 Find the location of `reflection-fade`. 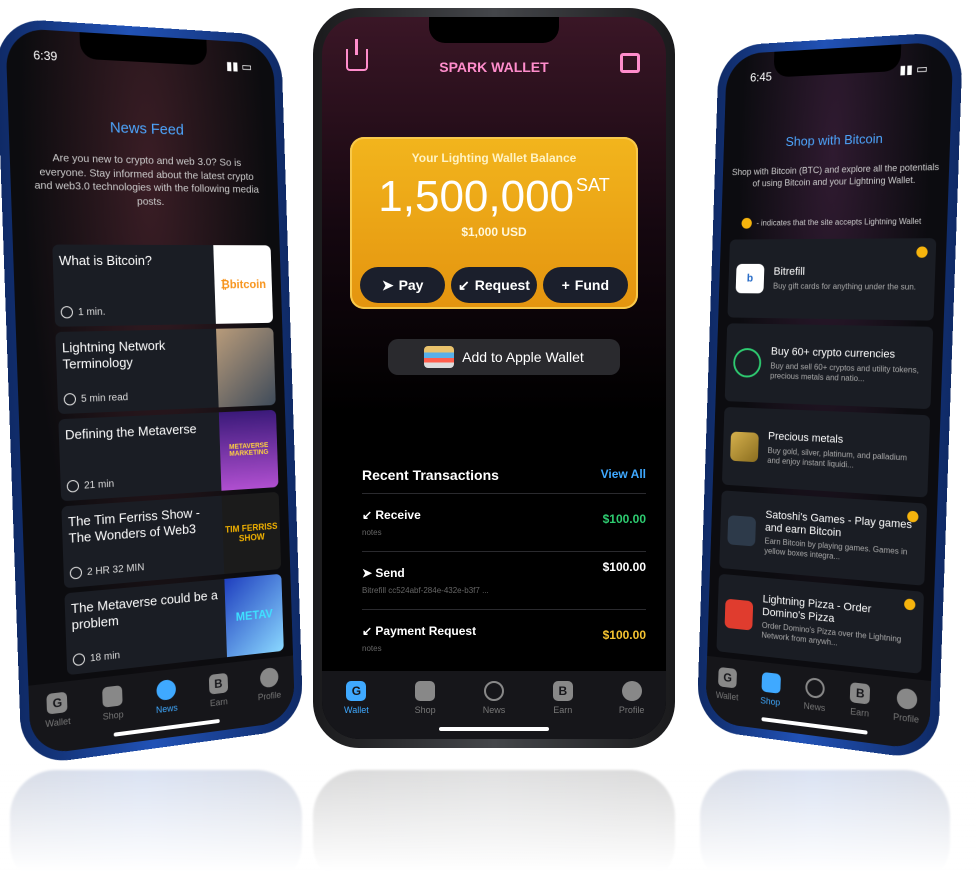

reflection-fade is located at coordinates (488, 826).